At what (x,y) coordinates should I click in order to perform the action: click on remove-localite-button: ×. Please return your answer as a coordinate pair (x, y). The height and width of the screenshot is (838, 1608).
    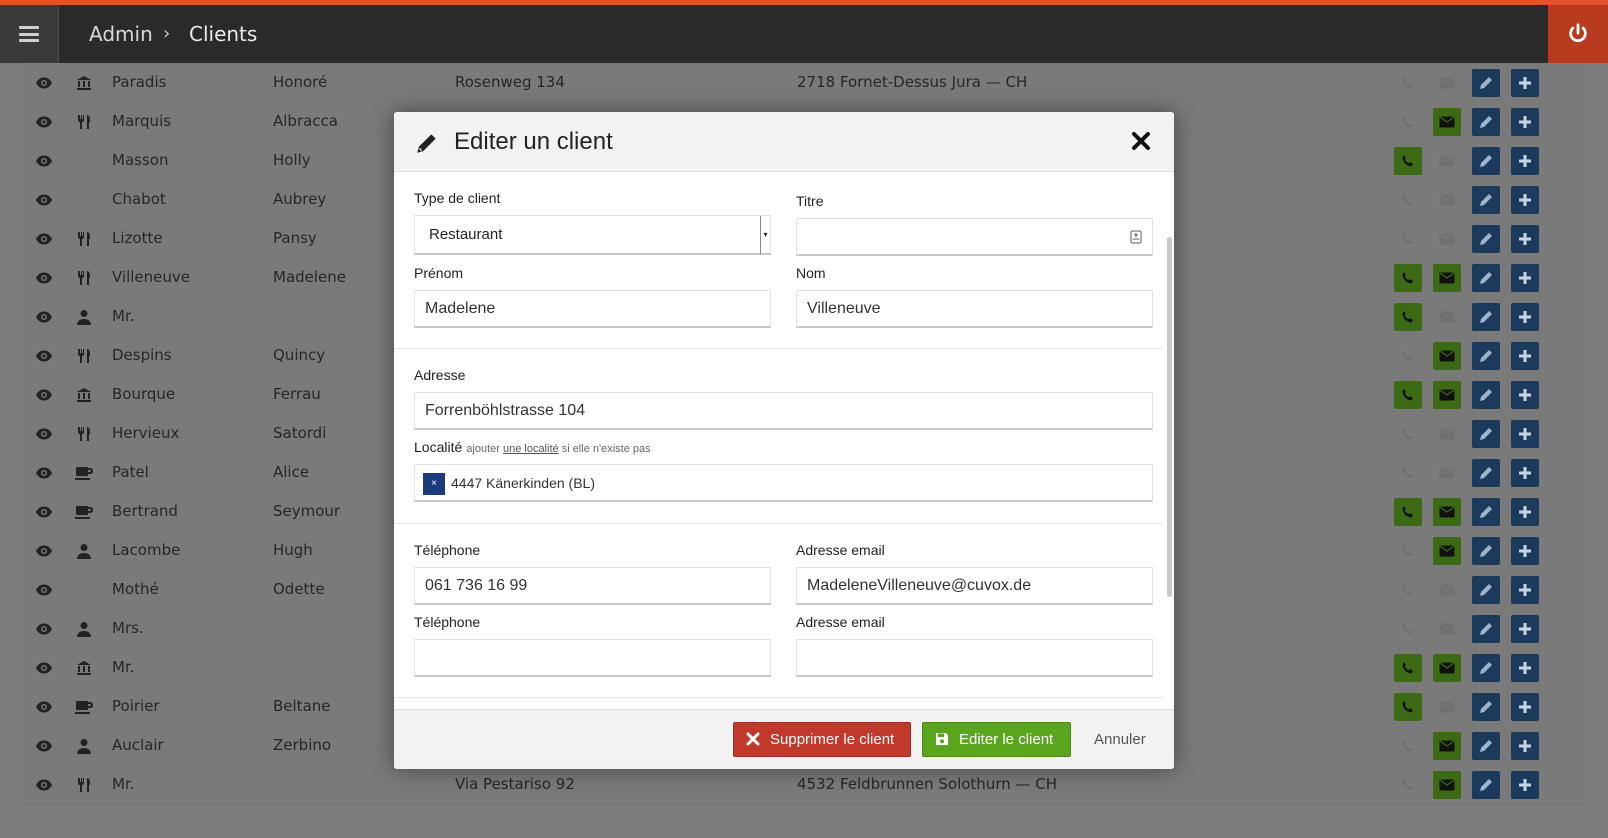
    Looking at the image, I should click on (434, 484).